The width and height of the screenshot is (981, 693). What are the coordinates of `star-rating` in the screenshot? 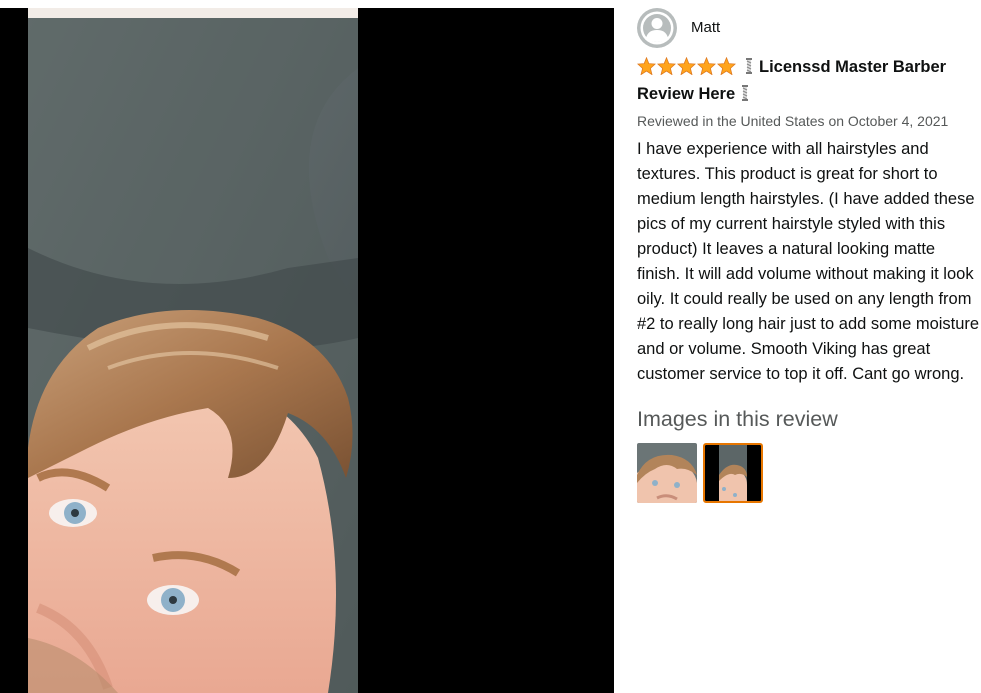 It's located at (687, 69).